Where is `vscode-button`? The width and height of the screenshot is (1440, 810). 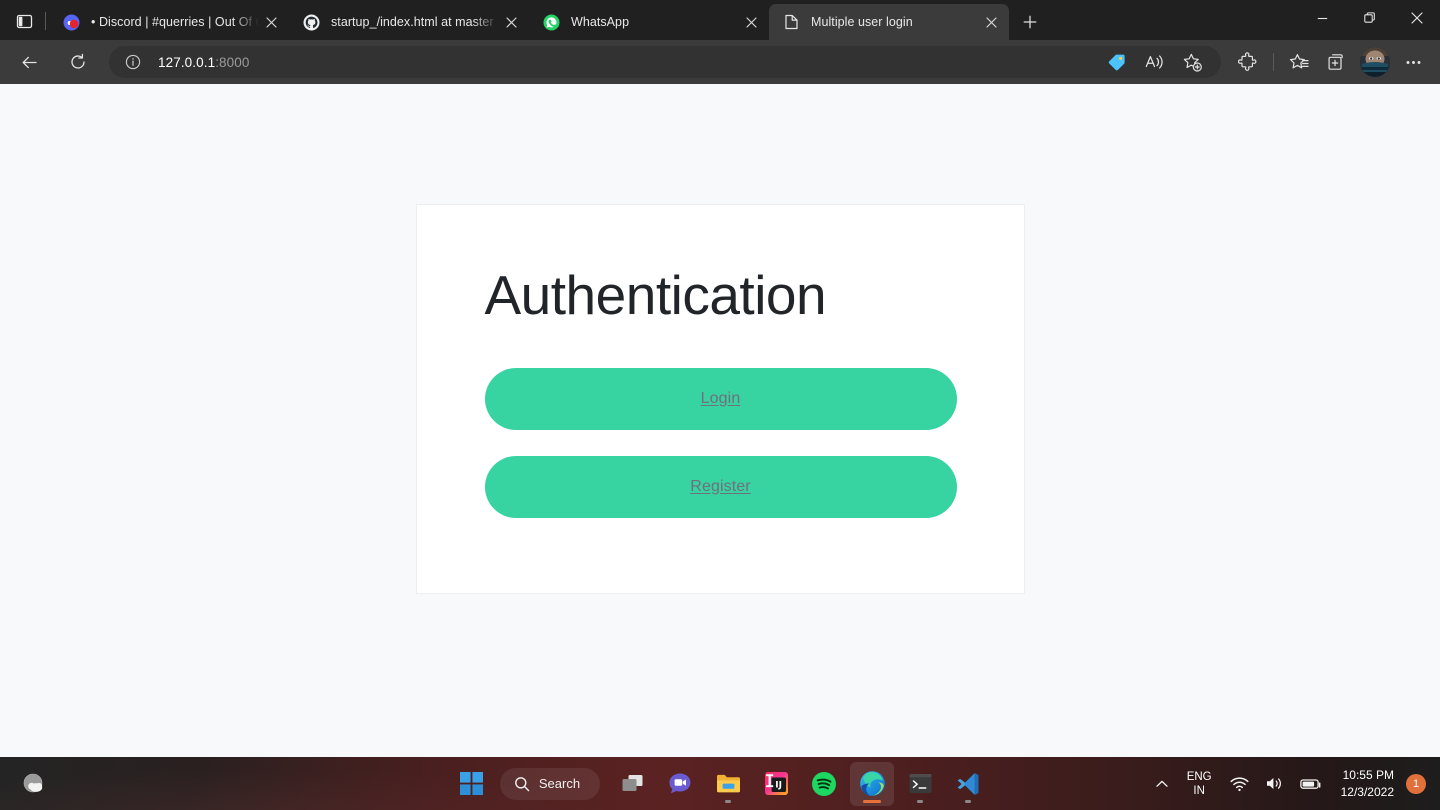 vscode-button is located at coordinates (968, 784).